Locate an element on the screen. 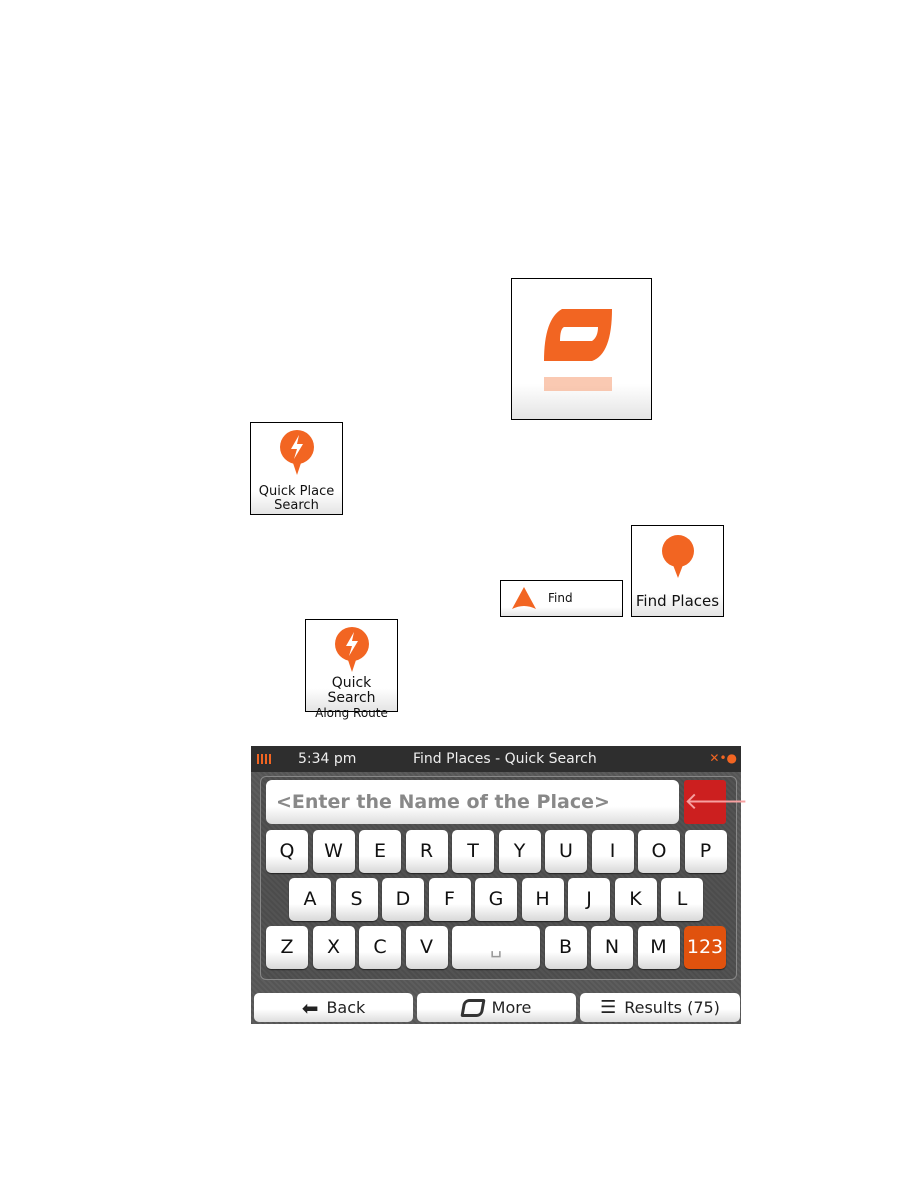 The image size is (918, 1188). quick-place-search-icon-box: Quick Place Search is located at coordinates (296, 468).